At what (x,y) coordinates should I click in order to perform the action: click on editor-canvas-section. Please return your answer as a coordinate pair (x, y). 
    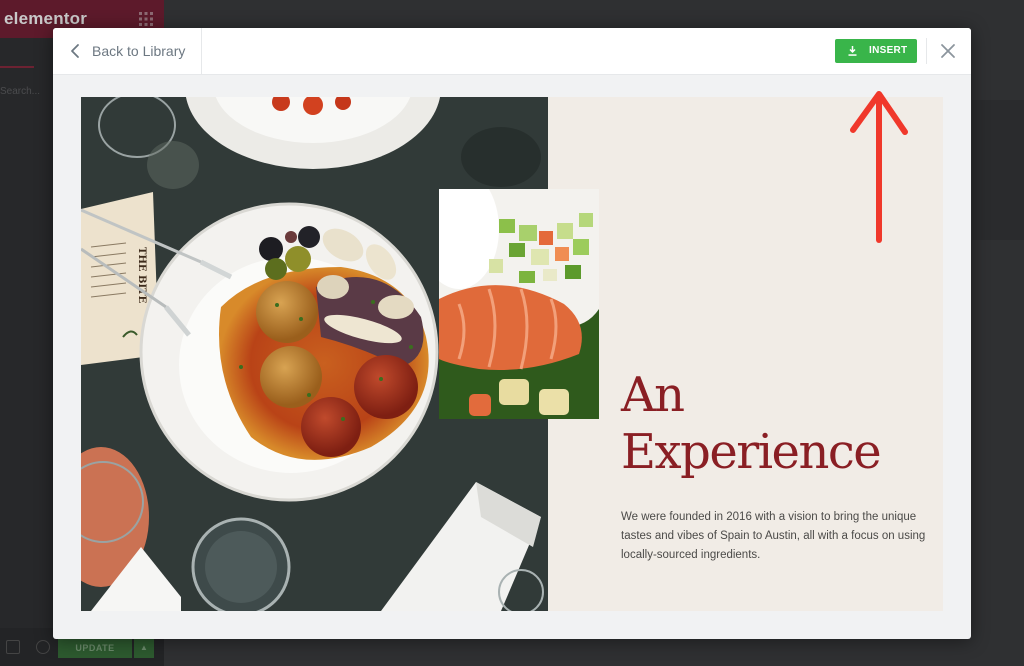
    Looking at the image, I should click on (998, 170).